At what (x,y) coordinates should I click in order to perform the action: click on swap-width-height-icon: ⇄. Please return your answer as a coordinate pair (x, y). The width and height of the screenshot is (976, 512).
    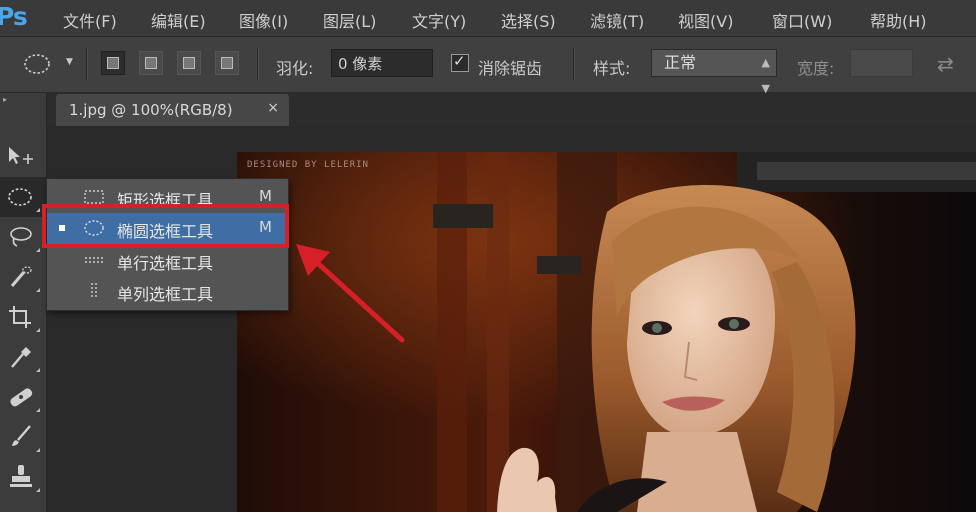
    Looking at the image, I should click on (945, 64).